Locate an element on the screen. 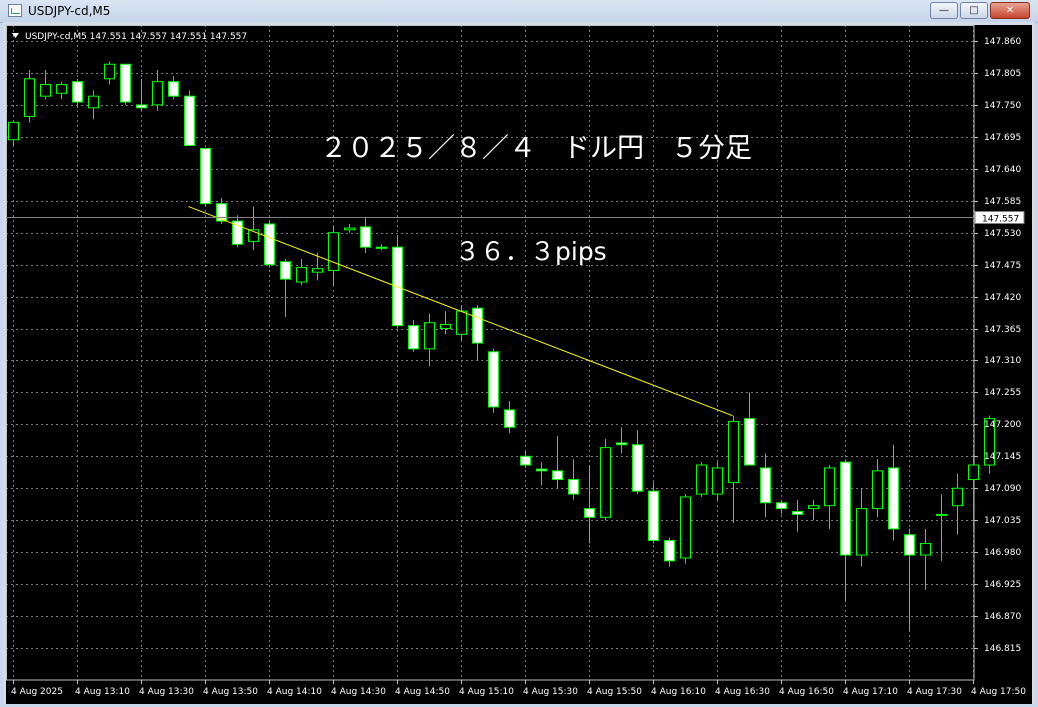 The image size is (1038, 707). current-price-label: 147.557 is located at coordinates (1000, 220).